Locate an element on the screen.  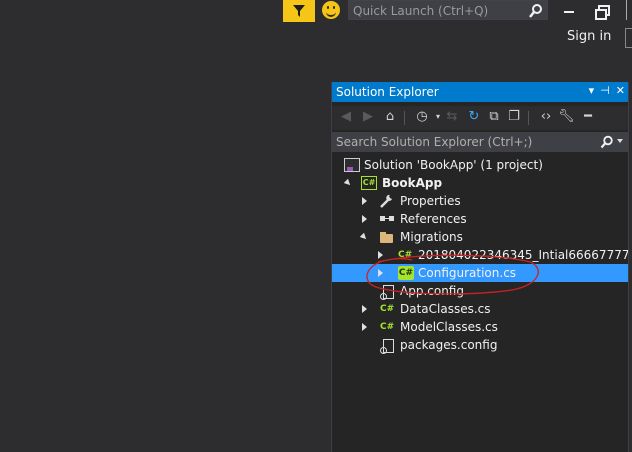
wrench-icon: 🔧︎ is located at coordinates (566, 117).